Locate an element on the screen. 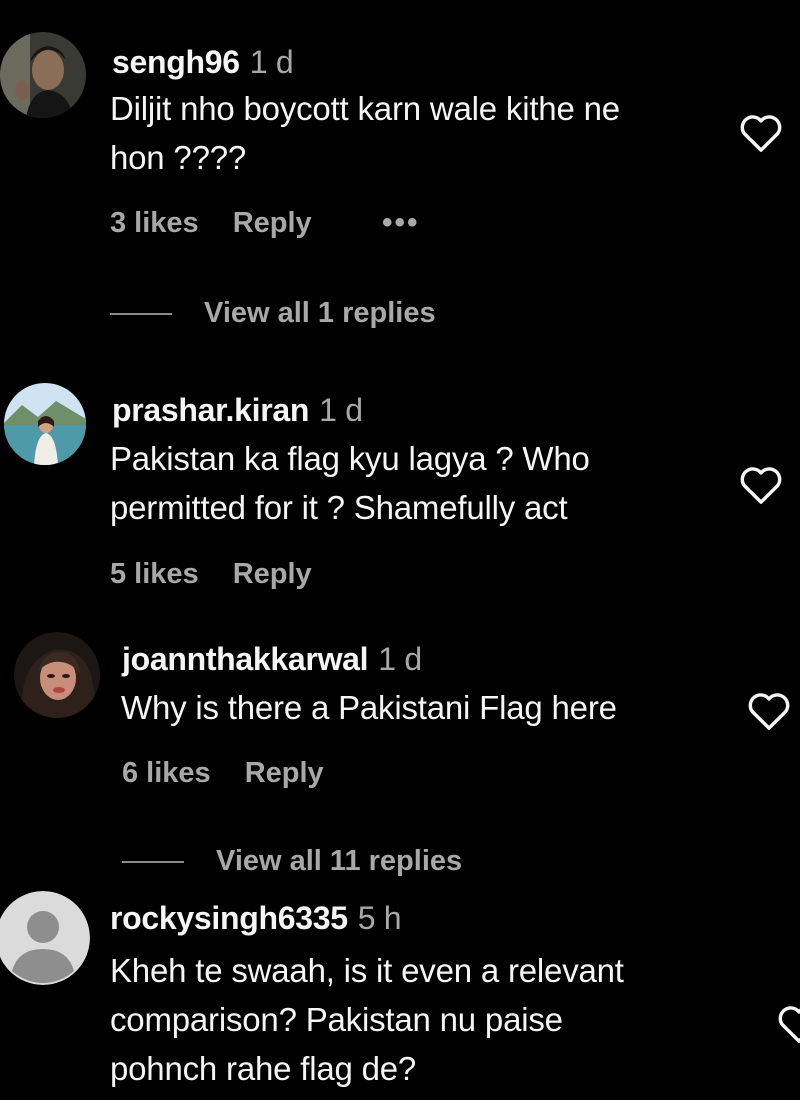 The image size is (800, 1100). username-text: joannthakkarwal is located at coordinates (245, 659).